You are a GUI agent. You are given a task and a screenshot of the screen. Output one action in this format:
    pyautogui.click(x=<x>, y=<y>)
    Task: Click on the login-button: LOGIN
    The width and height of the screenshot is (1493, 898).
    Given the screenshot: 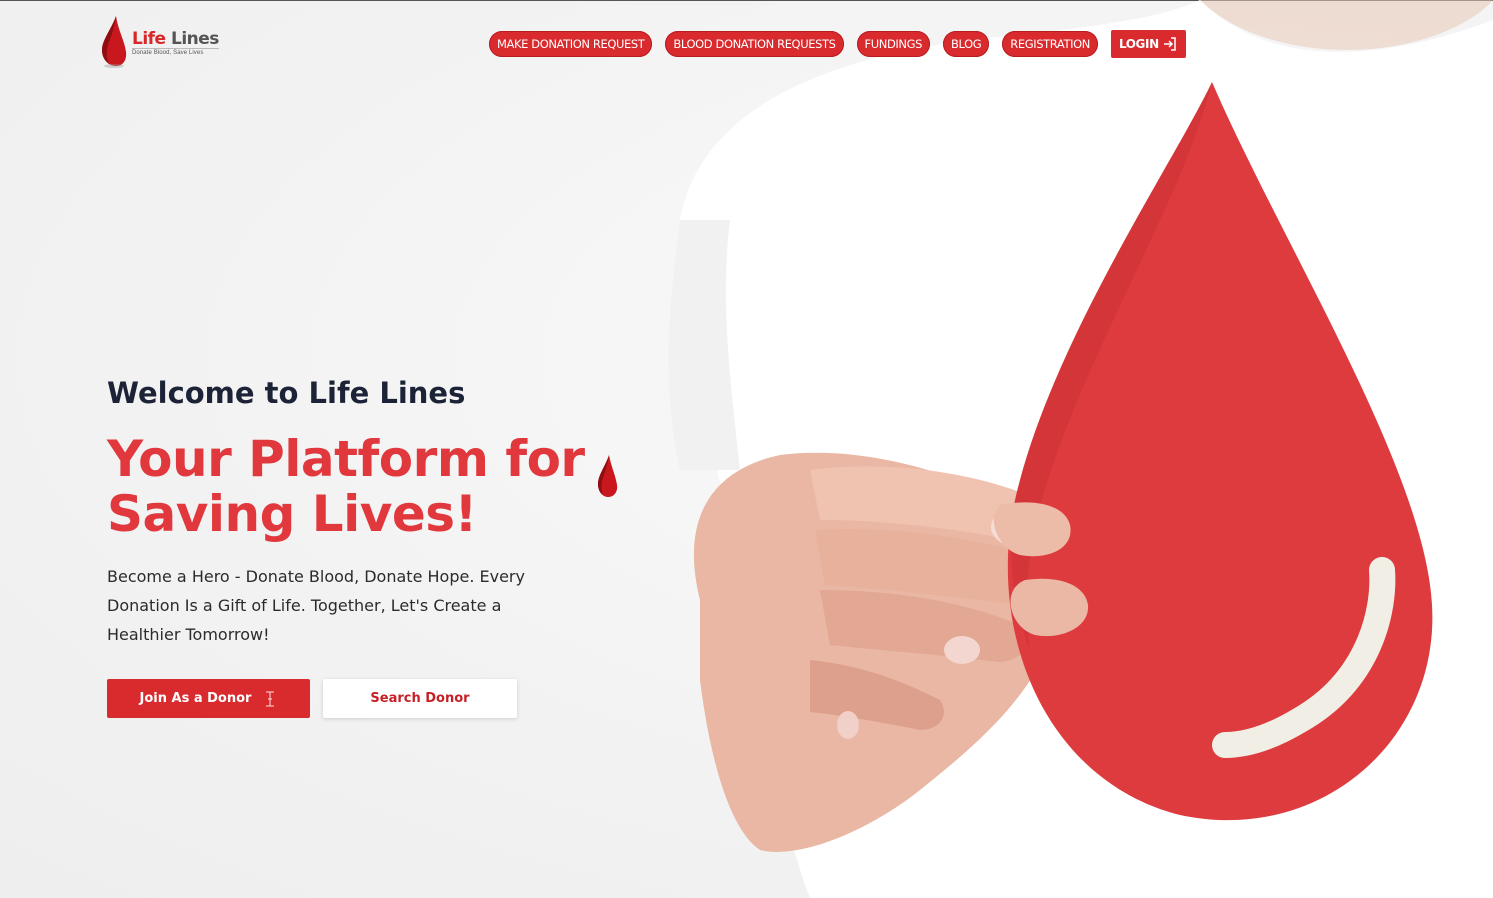 What is the action you would take?
    pyautogui.click(x=1148, y=44)
    